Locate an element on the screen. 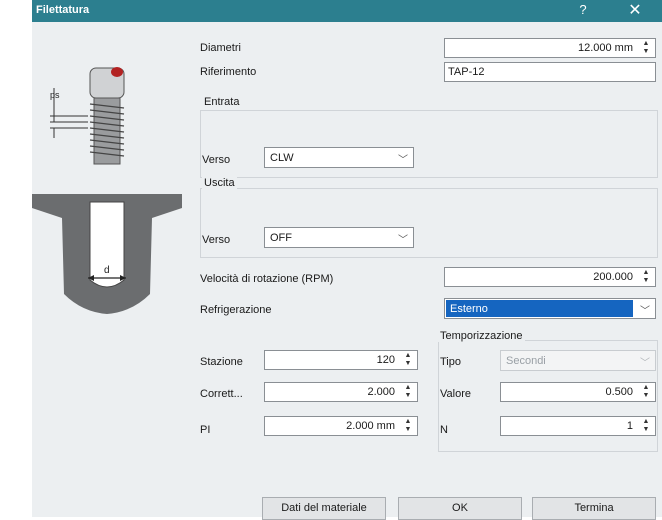  tipo-value: Secondi is located at coordinates (526, 361).